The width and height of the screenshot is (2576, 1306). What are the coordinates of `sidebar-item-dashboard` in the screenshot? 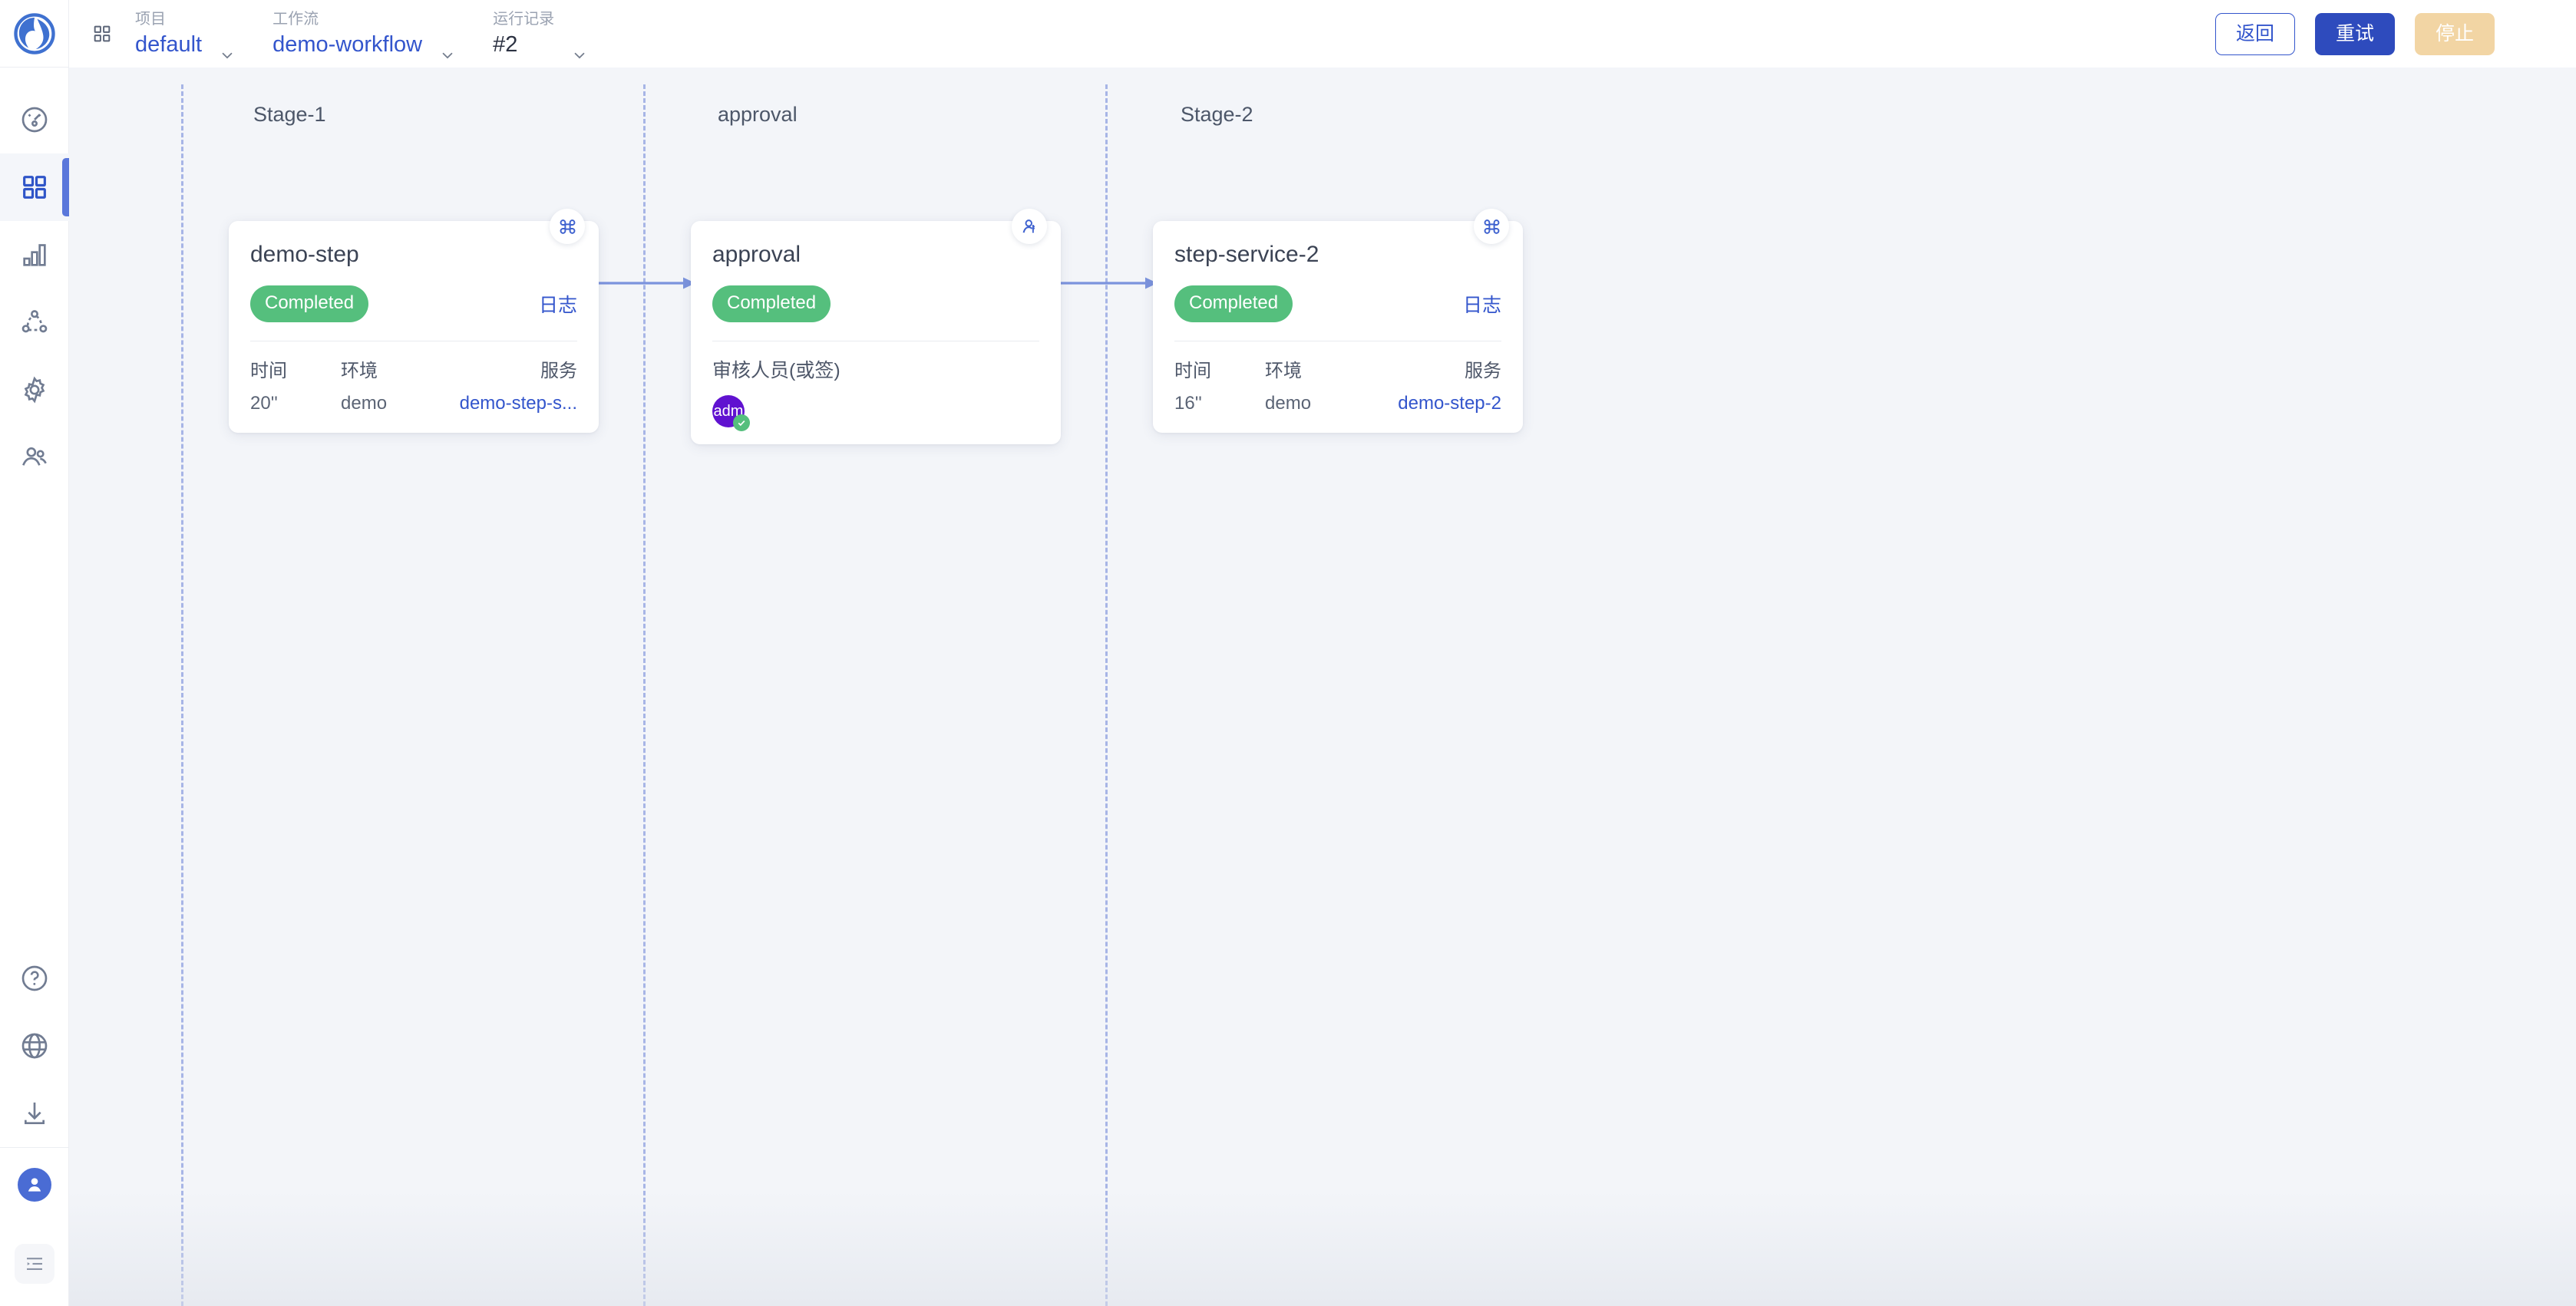 It's located at (34, 119).